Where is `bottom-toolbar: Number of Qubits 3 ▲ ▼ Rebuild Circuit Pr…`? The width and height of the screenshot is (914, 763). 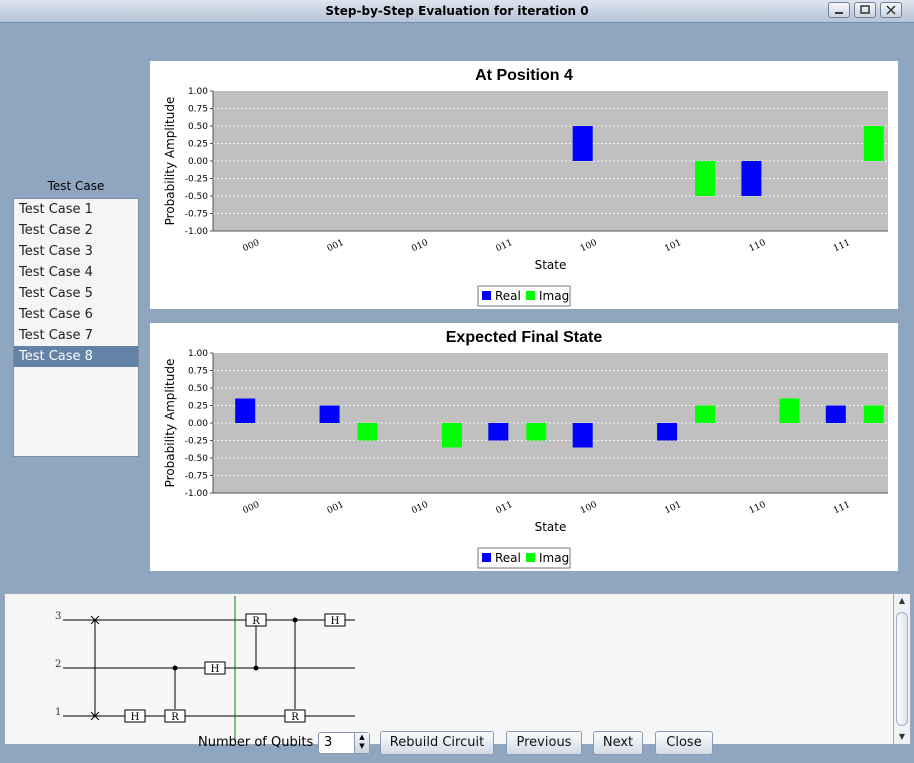 bottom-toolbar: Number of Qubits 3 ▲ ▼ Rebuild Circuit Pr… is located at coordinates (457, 743).